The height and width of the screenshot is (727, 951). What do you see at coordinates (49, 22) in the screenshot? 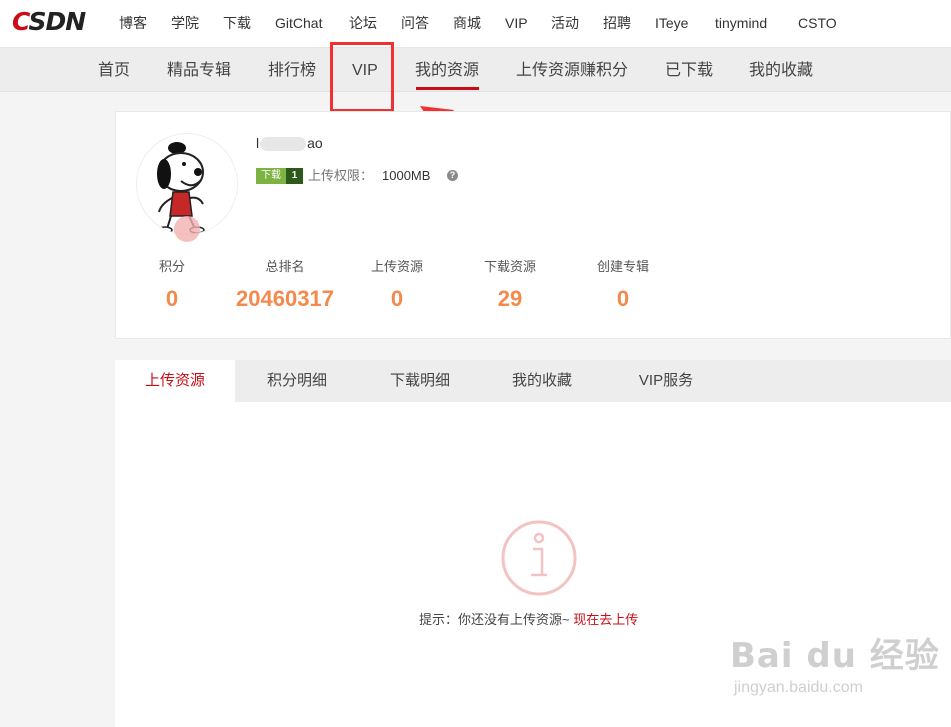
I see `csdn-logo: CSDN` at bounding box center [49, 22].